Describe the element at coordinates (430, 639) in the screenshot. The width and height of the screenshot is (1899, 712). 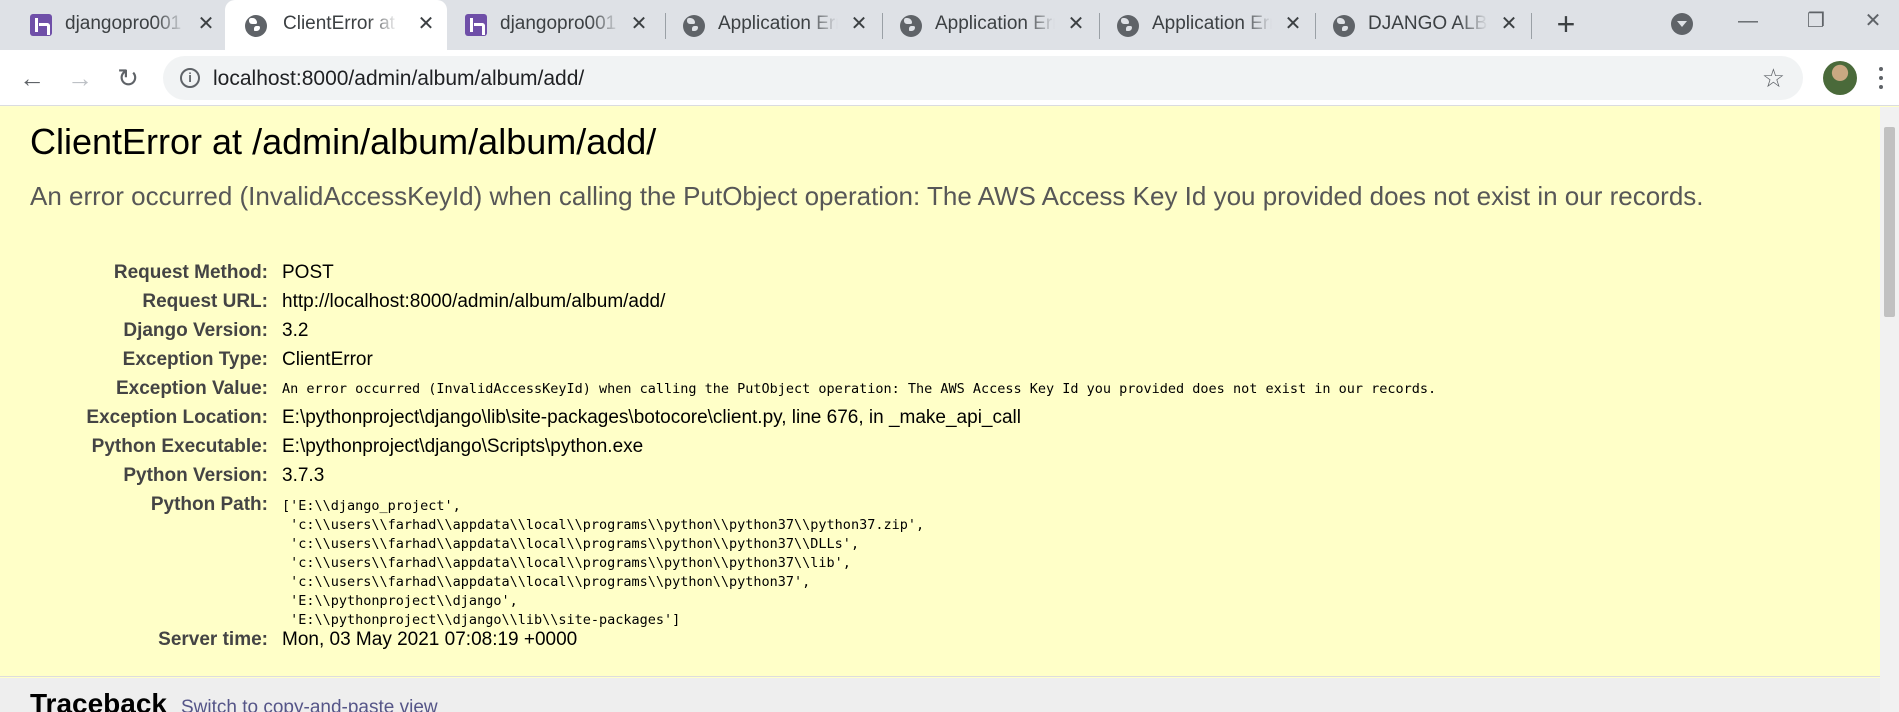
I see `meta-value: Mon, 03 May 2021 07:08:19 +0000` at that location.